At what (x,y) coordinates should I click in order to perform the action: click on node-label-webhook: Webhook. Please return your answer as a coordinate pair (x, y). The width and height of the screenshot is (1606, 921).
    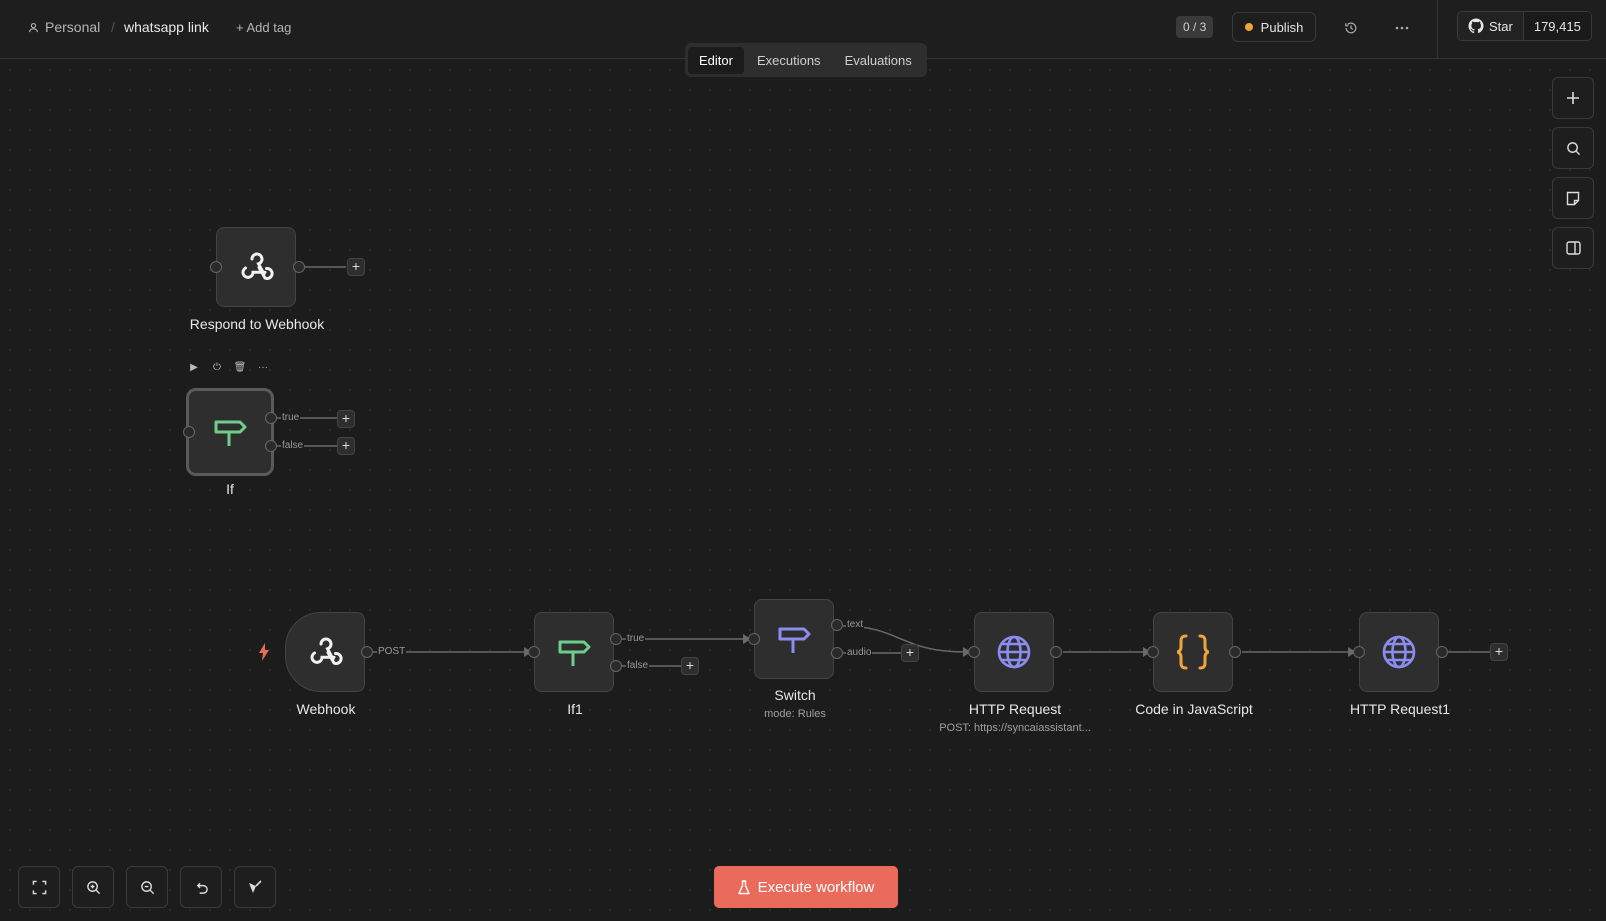
    Looking at the image, I should click on (326, 709).